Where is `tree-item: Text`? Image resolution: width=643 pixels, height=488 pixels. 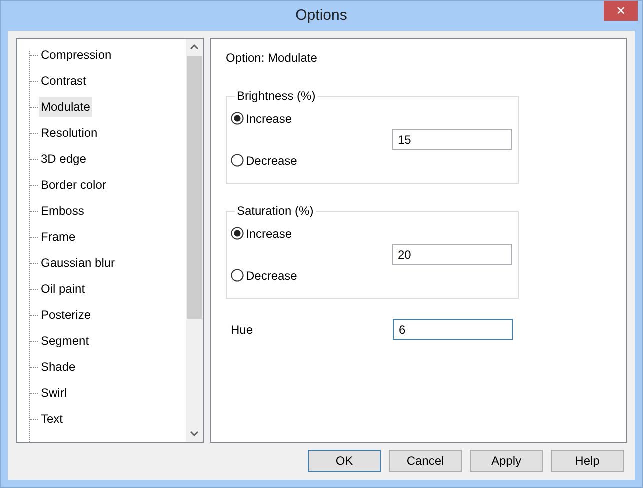 tree-item: Text is located at coordinates (52, 419).